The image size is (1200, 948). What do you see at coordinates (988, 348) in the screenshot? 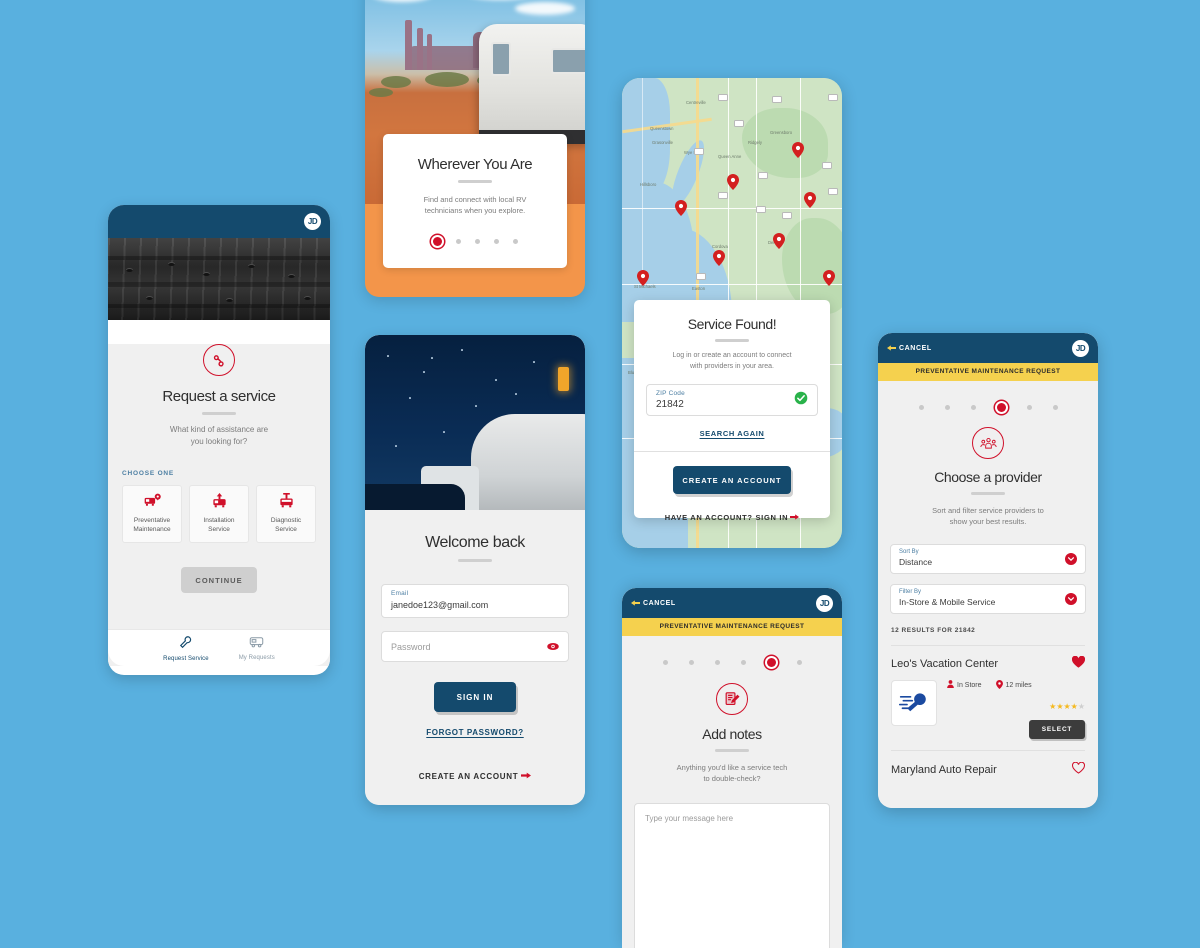
I see `choose-provider-header: CANCEL JD` at bounding box center [988, 348].